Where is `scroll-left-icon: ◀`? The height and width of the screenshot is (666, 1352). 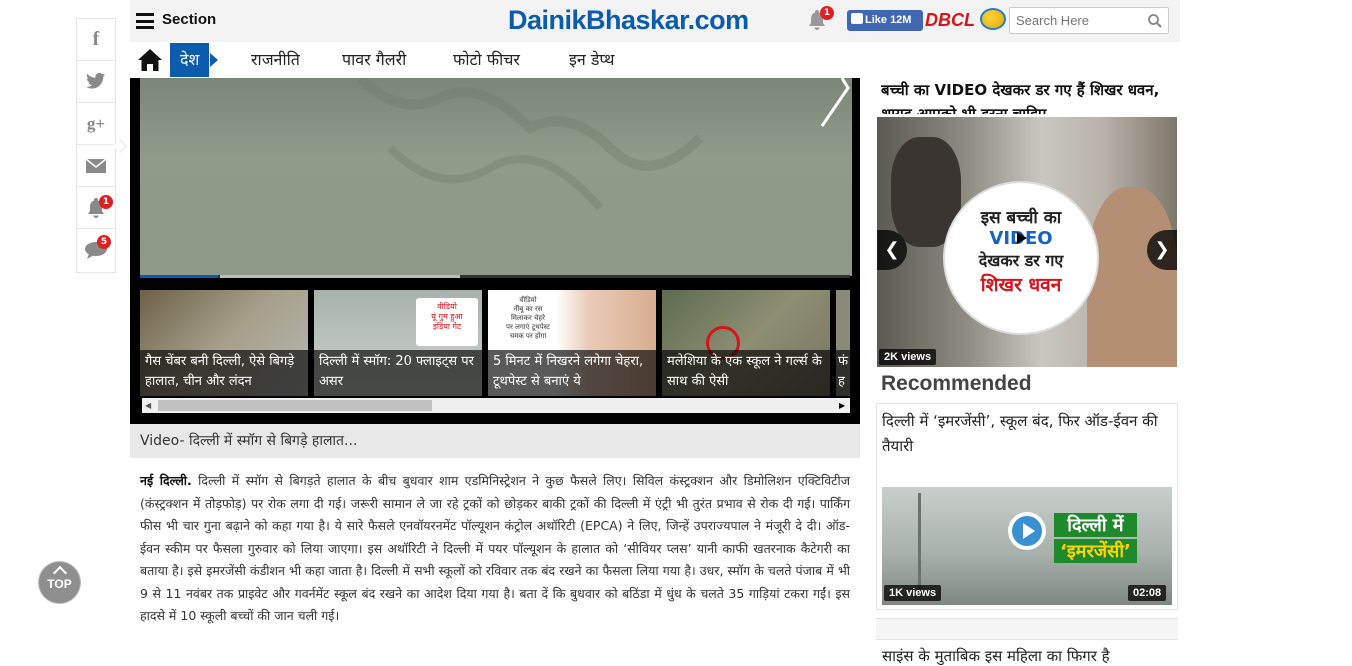 scroll-left-icon: ◀ is located at coordinates (148, 405).